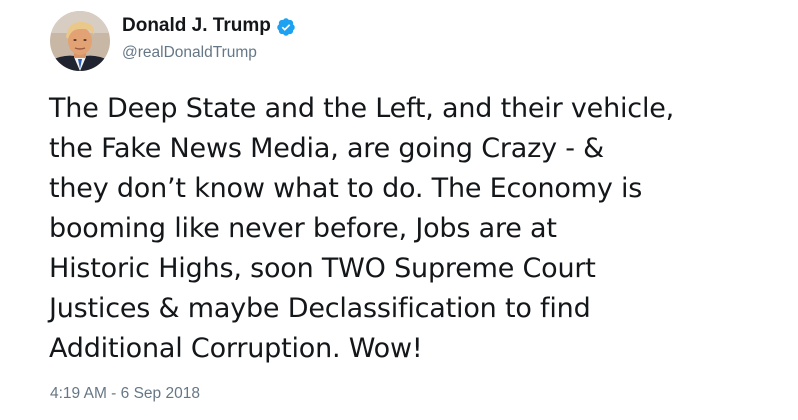 This screenshot has height=420, width=798. I want to click on tweet-text-line: the Fake News Media, are going Crazy - &, so click(327, 148).